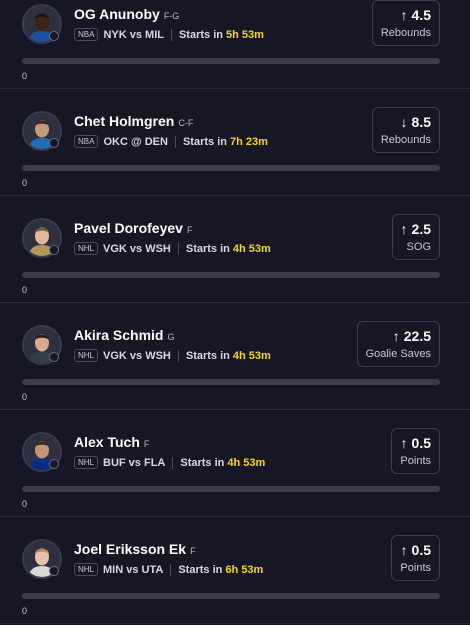  What do you see at coordinates (118, 335) in the screenshot?
I see `player-name: Akira Schmid` at bounding box center [118, 335].